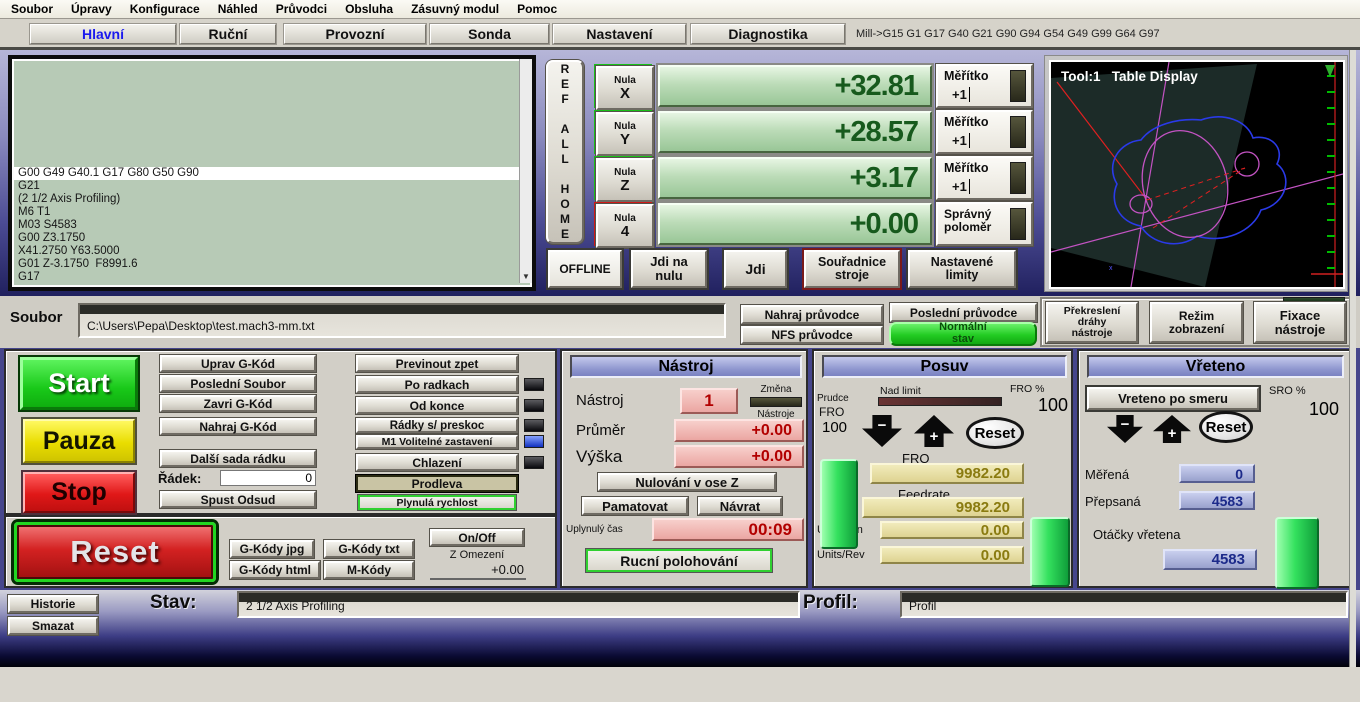  What do you see at coordinates (402, 320) in the screenshot?
I see `file-path-field: C:\Users\Pepa\Desktop\test.mach3-mm.txt` at bounding box center [402, 320].